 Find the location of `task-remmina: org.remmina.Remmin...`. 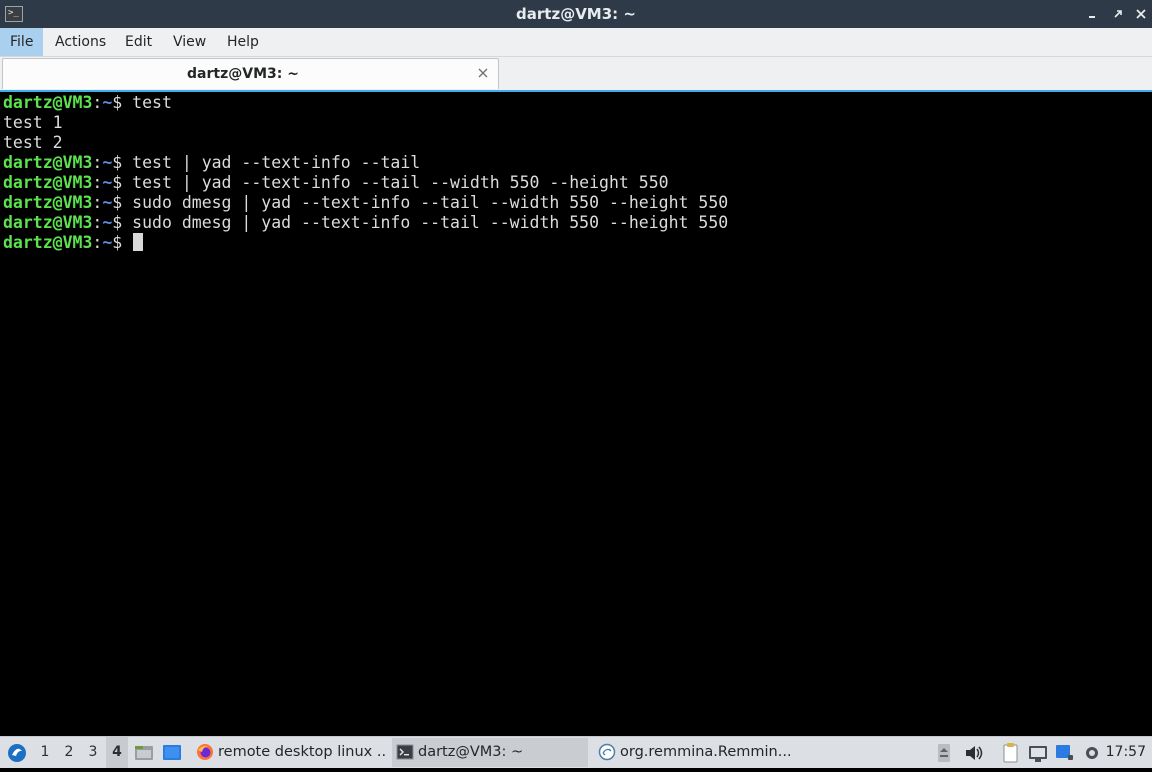

task-remmina: org.remmina.Remmin... is located at coordinates (692, 752).